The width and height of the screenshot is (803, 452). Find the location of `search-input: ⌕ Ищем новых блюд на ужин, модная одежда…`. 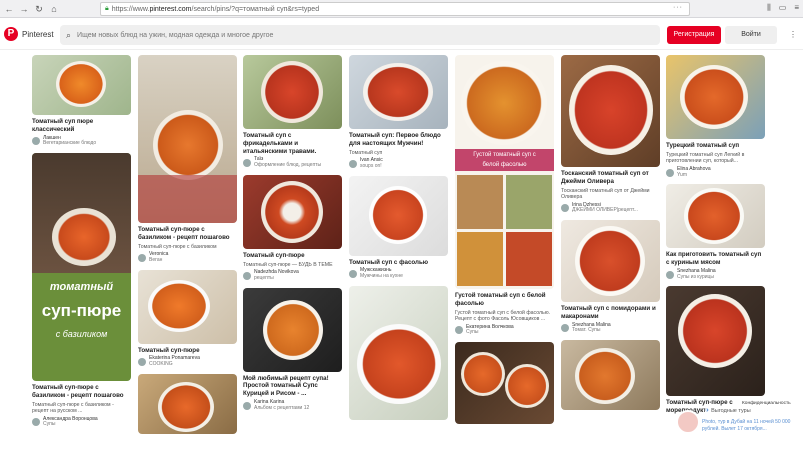

search-input: ⌕ Ищем новых блюд на ужин, модная одежда… is located at coordinates (360, 35).